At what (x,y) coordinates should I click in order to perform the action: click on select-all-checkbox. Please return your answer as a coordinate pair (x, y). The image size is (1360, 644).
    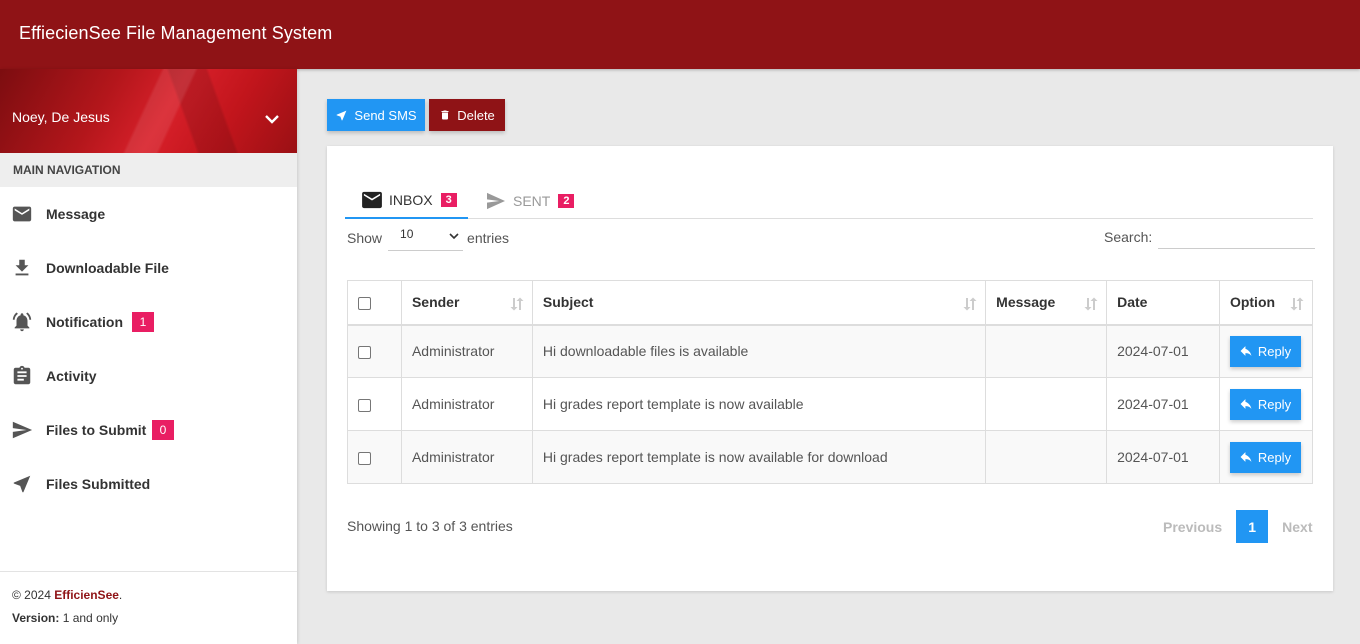
    Looking at the image, I should click on (364, 304).